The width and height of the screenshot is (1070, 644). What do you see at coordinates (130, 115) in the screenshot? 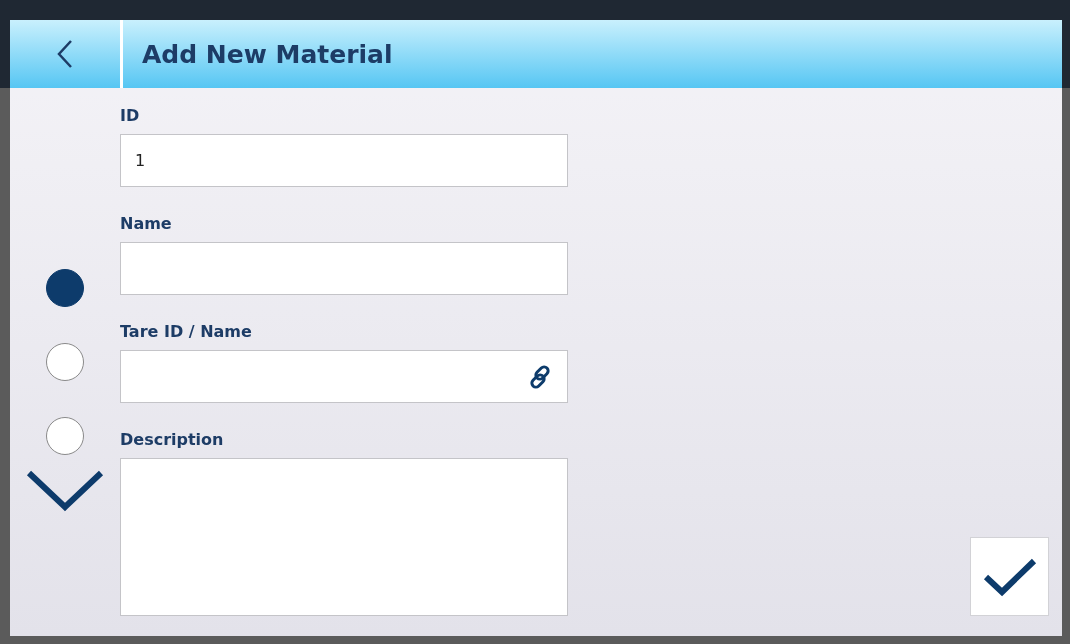
I see `field-label: ID` at bounding box center [130, 115].